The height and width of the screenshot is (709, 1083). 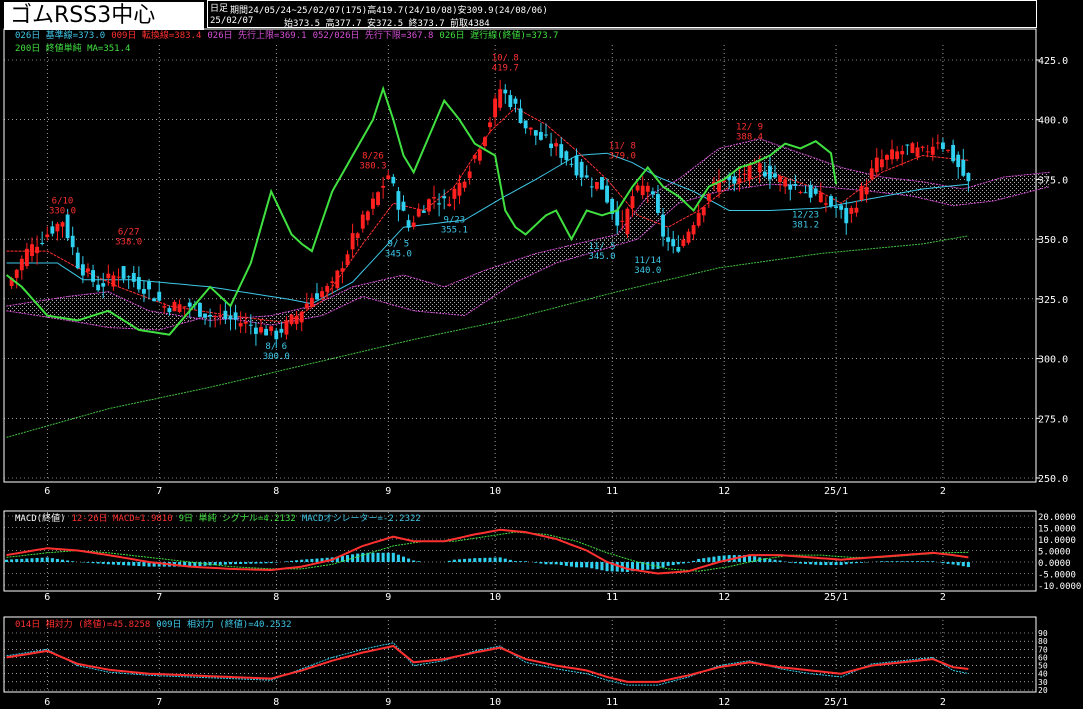 What do you see at coordinates (601, 247) in the screenshot?
I see `annotation-date: 11/ 5` at bounding box center [601, 247].